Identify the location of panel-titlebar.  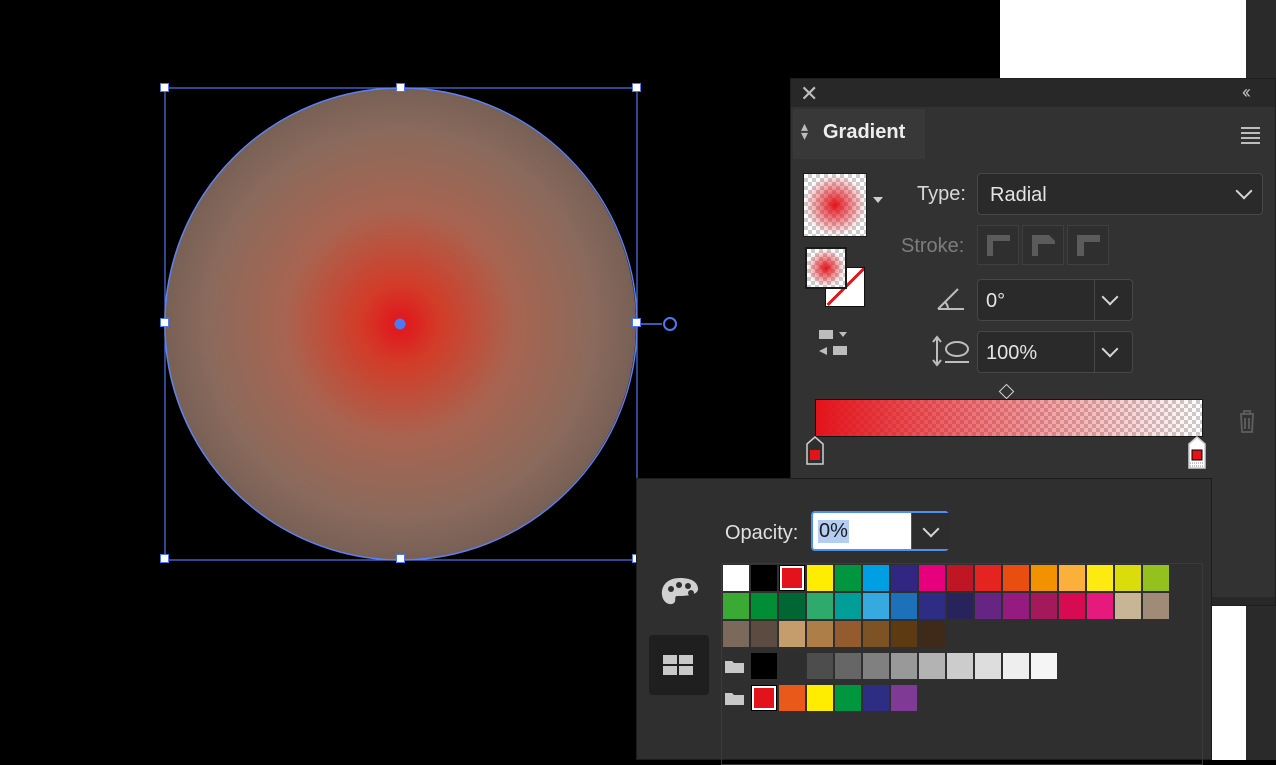
(1033, 93).